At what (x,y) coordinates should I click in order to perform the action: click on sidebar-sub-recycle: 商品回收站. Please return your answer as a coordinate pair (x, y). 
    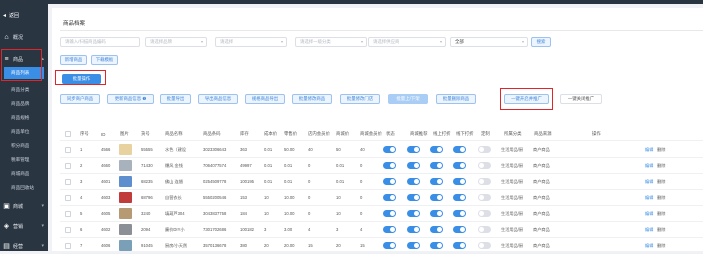
    Looking at the image, I should click on (24, 188).